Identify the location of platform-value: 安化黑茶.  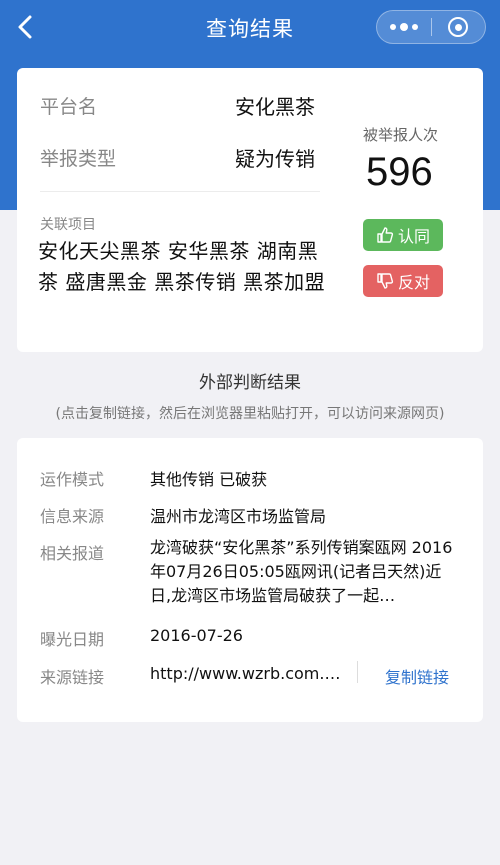
(275, 107).